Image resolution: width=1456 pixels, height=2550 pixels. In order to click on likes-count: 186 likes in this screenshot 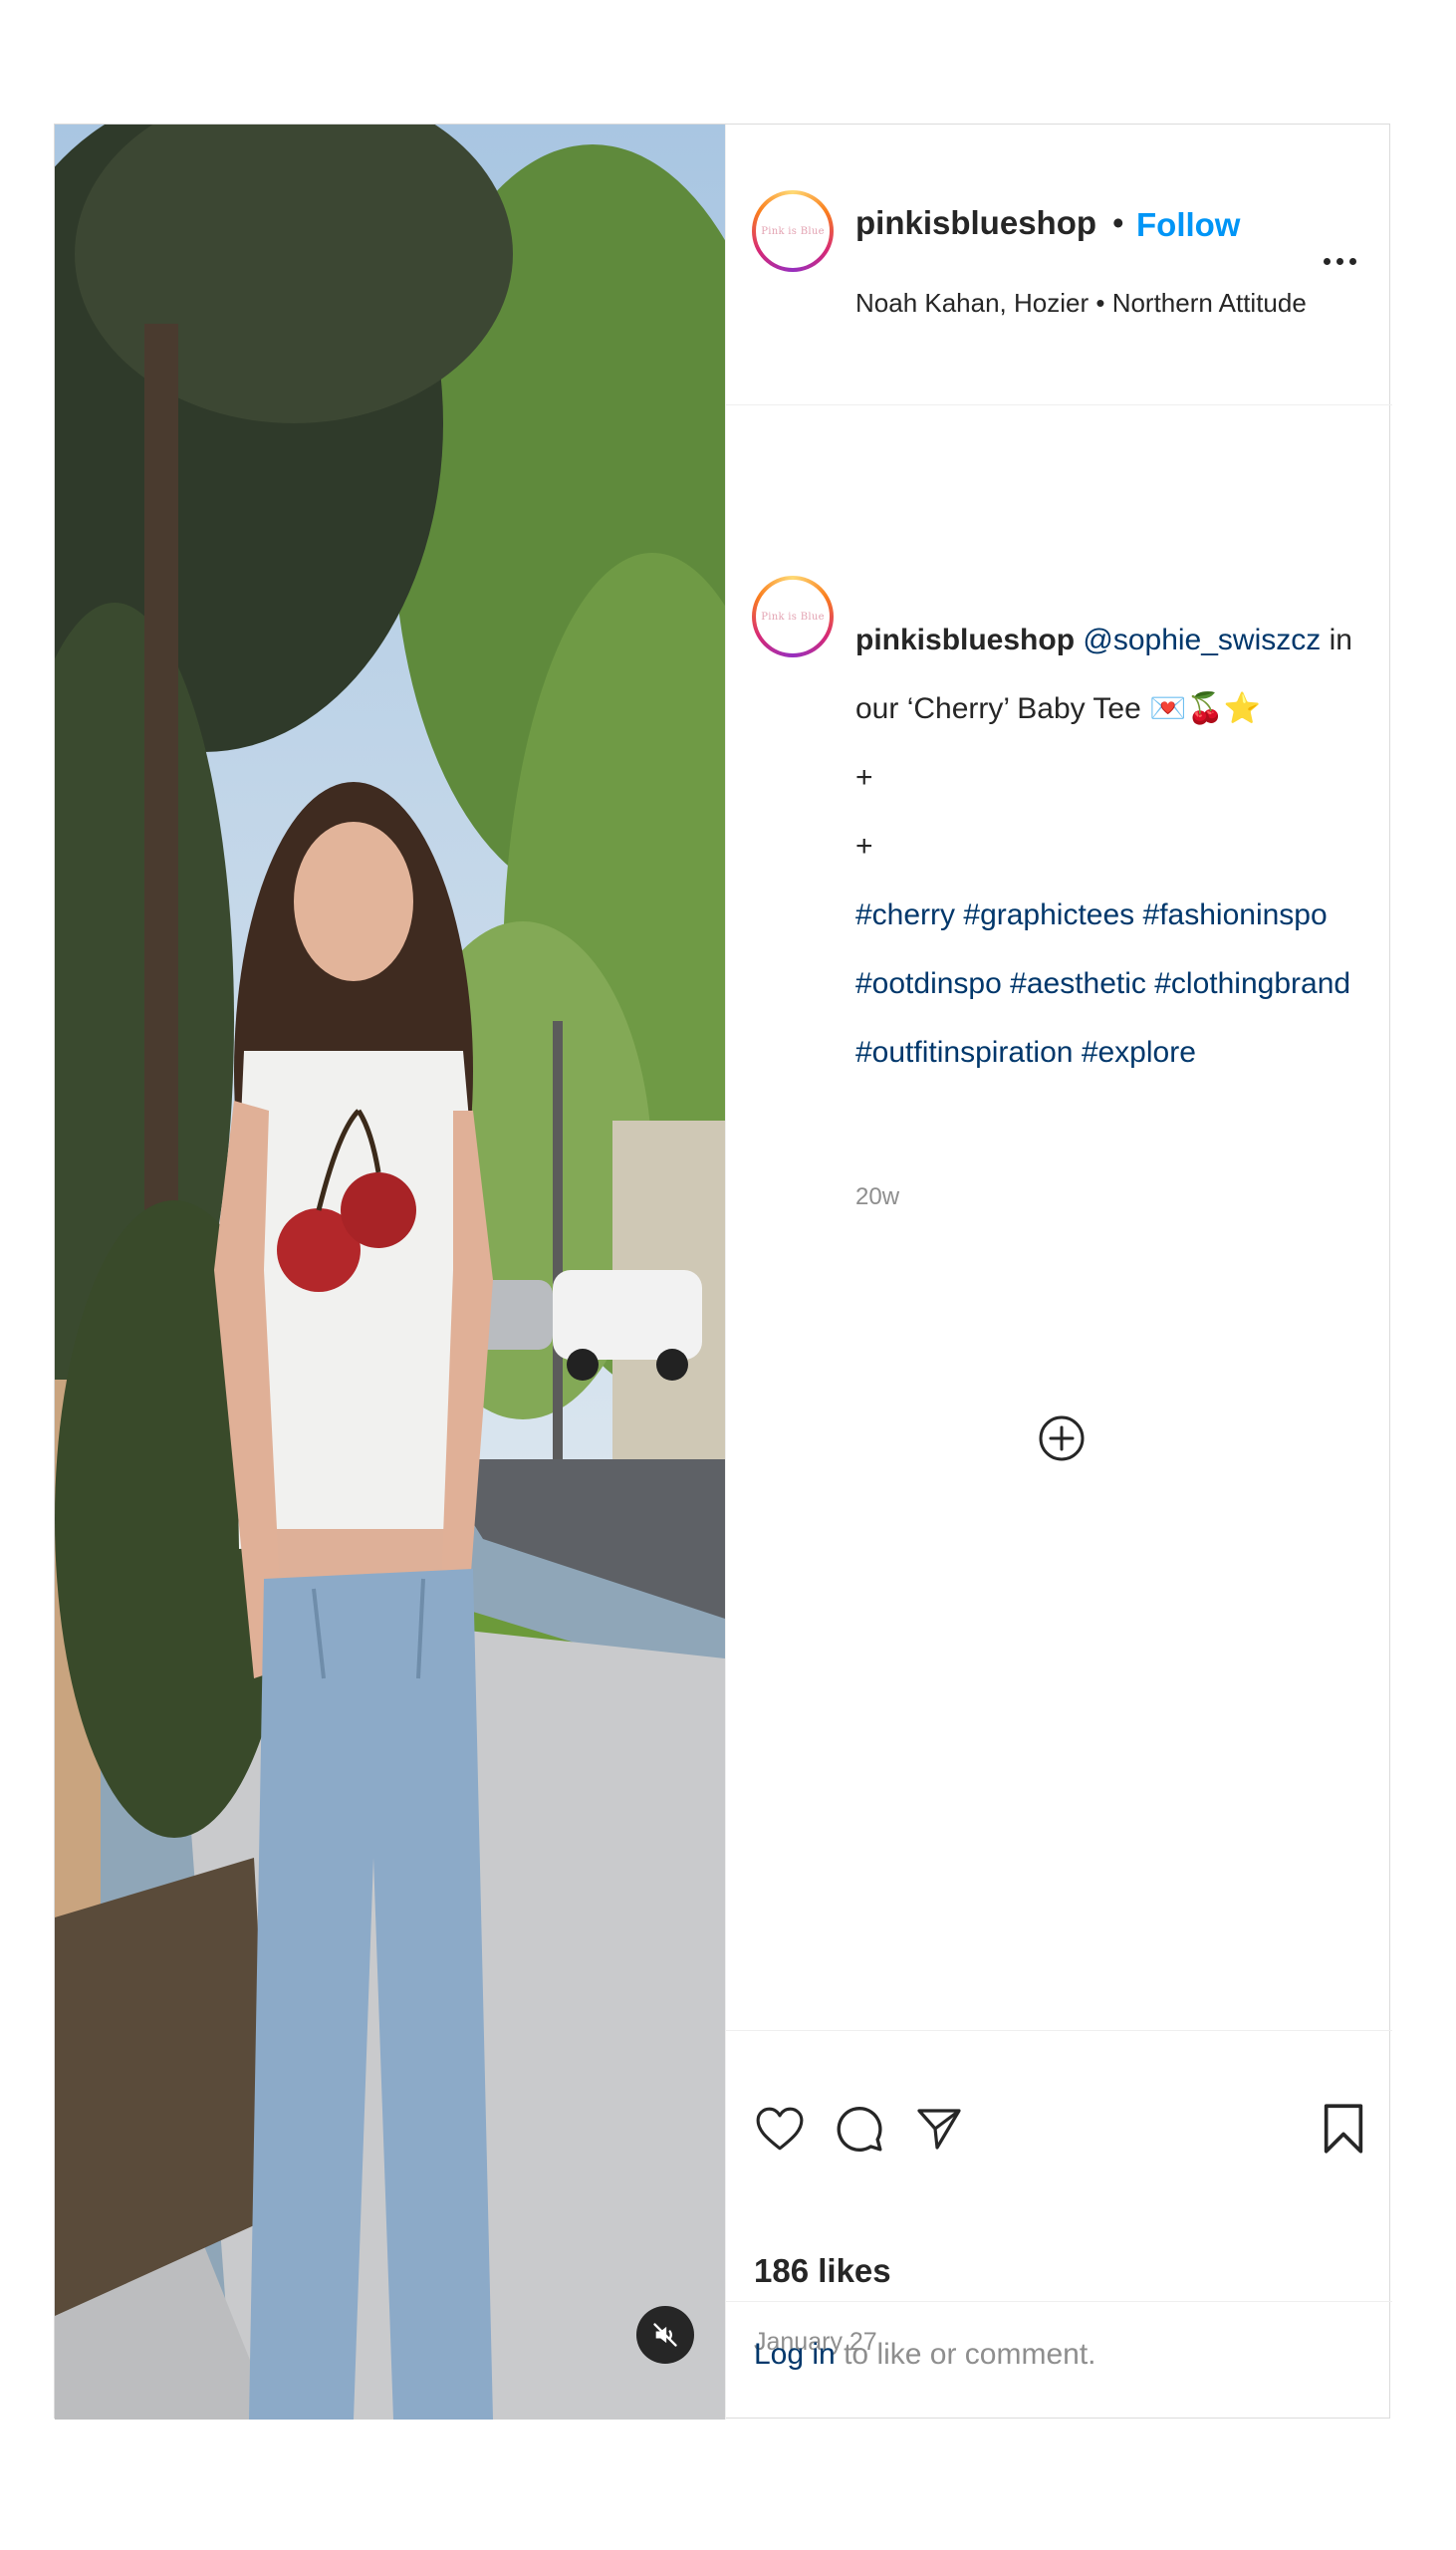, I will do `click(822, 2271)`.